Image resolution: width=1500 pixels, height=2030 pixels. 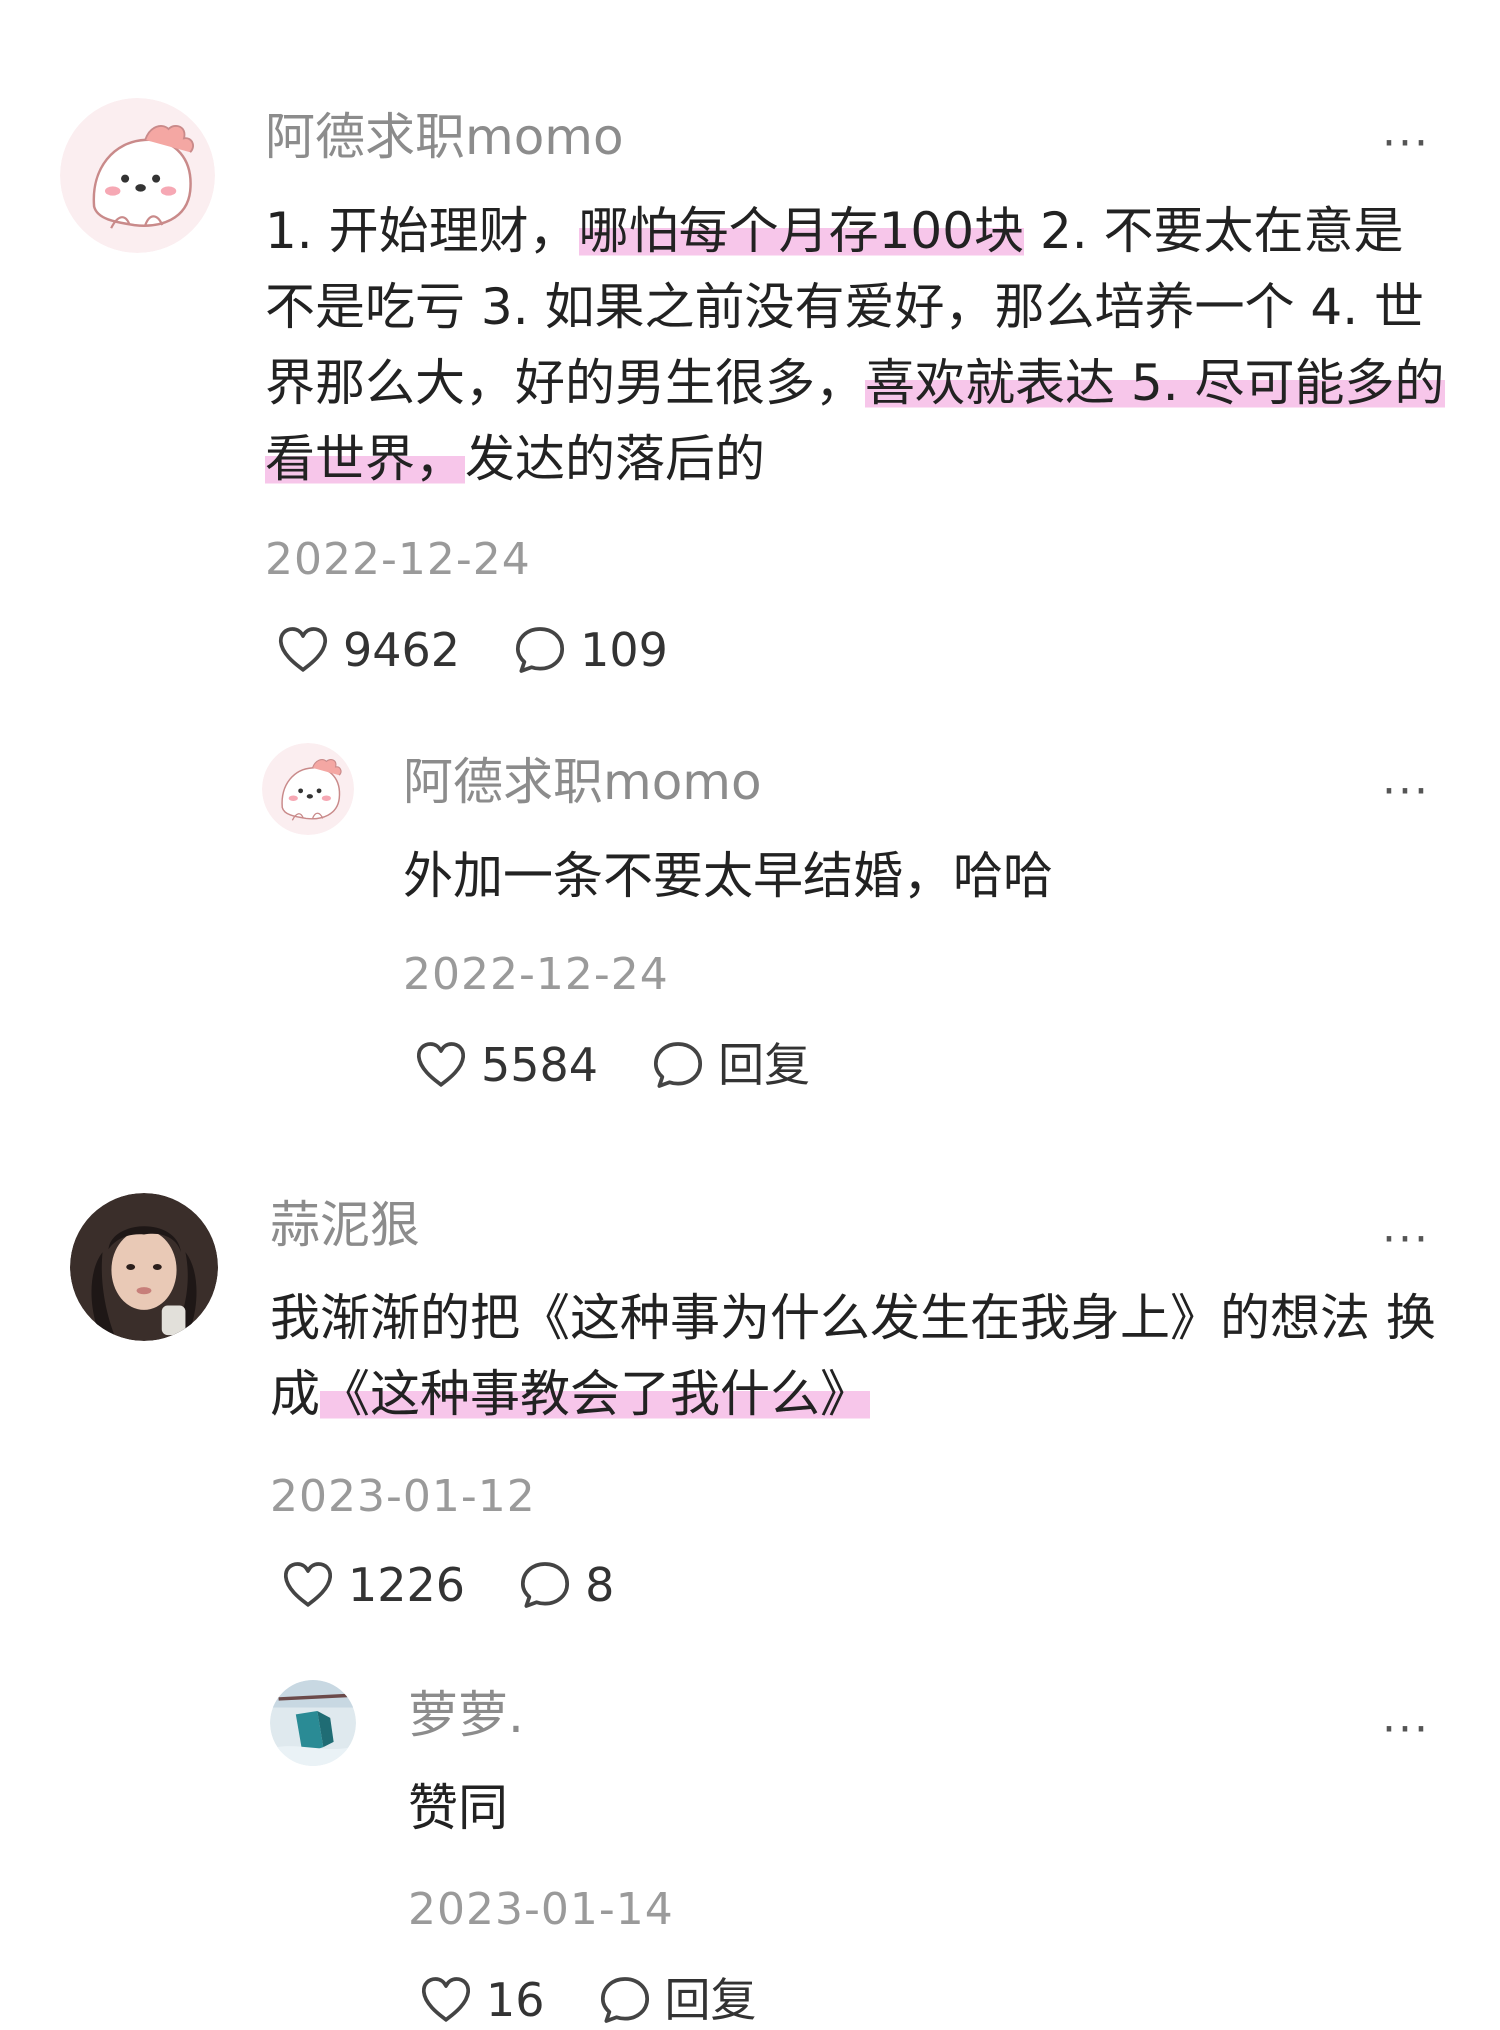 What do you see at coordinates (473, 1585) in the screenshot?
I see `comment-actions: 1226 8` at bounding box center [473, 1585].